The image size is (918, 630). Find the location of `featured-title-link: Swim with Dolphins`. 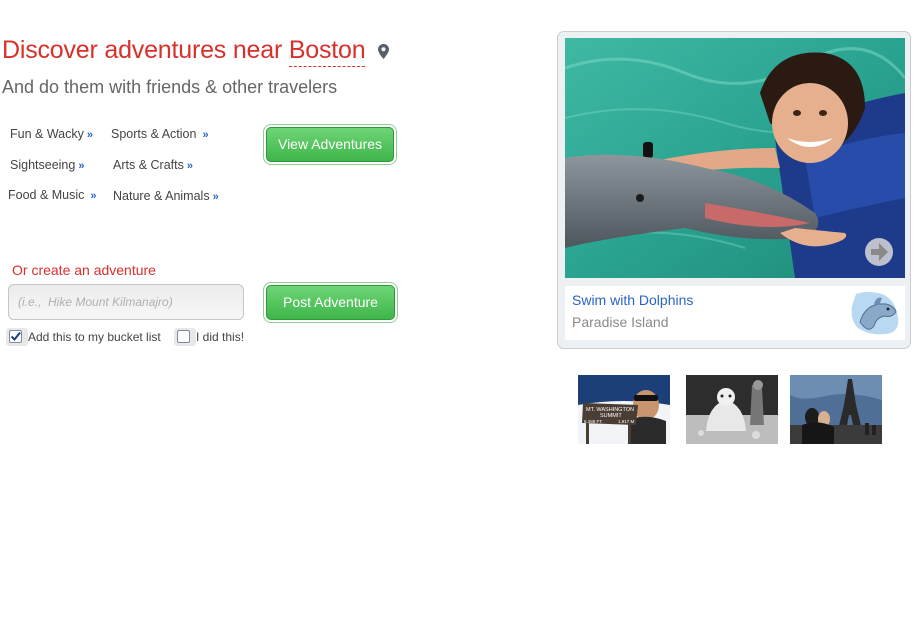

featured-title-link: Swim with Dolphins is located at coordinates (632, 300).